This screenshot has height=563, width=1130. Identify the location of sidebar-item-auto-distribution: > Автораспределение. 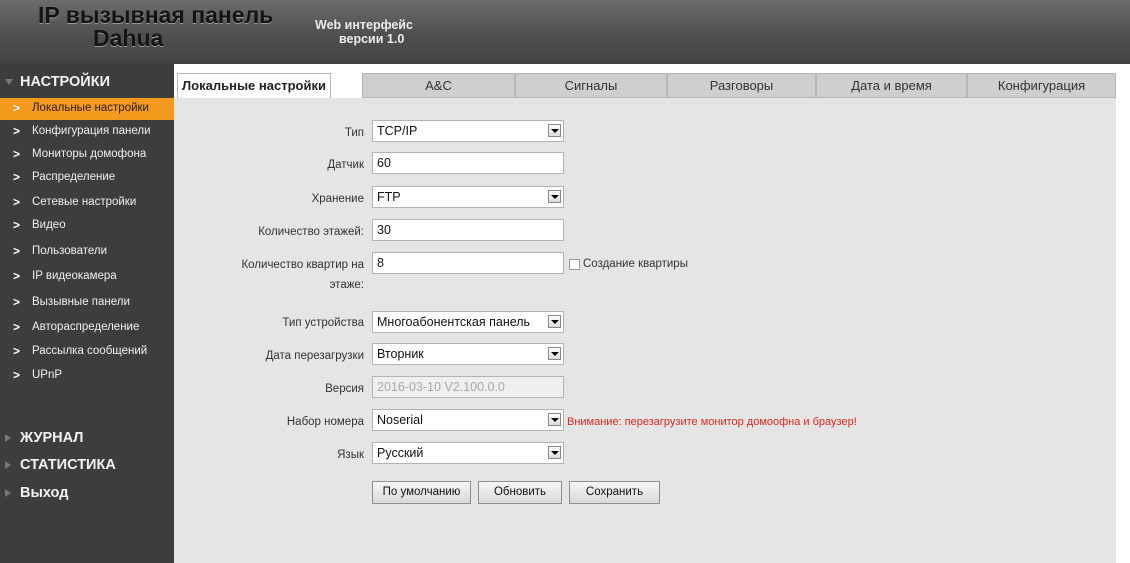
(87, 328).